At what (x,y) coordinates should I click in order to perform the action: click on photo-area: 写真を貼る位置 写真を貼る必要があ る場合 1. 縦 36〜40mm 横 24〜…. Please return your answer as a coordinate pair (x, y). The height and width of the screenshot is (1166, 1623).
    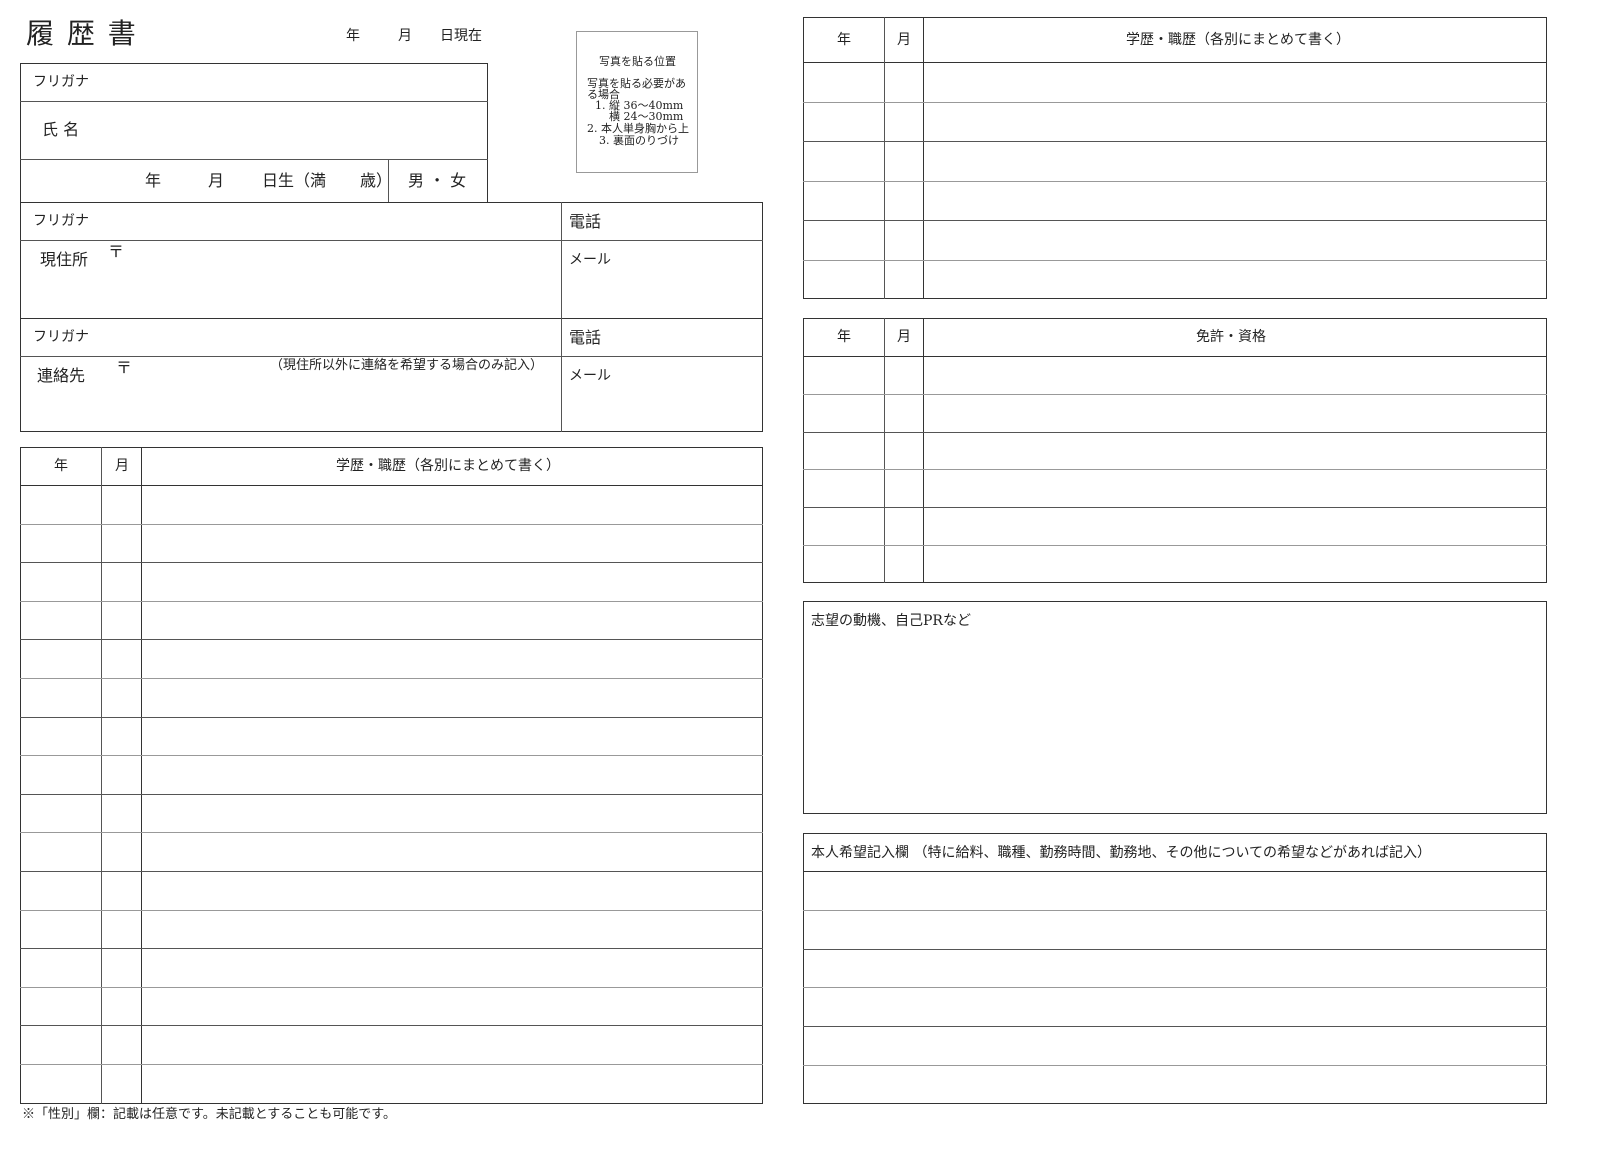
    Looking at the image, I should click on (637, 102).